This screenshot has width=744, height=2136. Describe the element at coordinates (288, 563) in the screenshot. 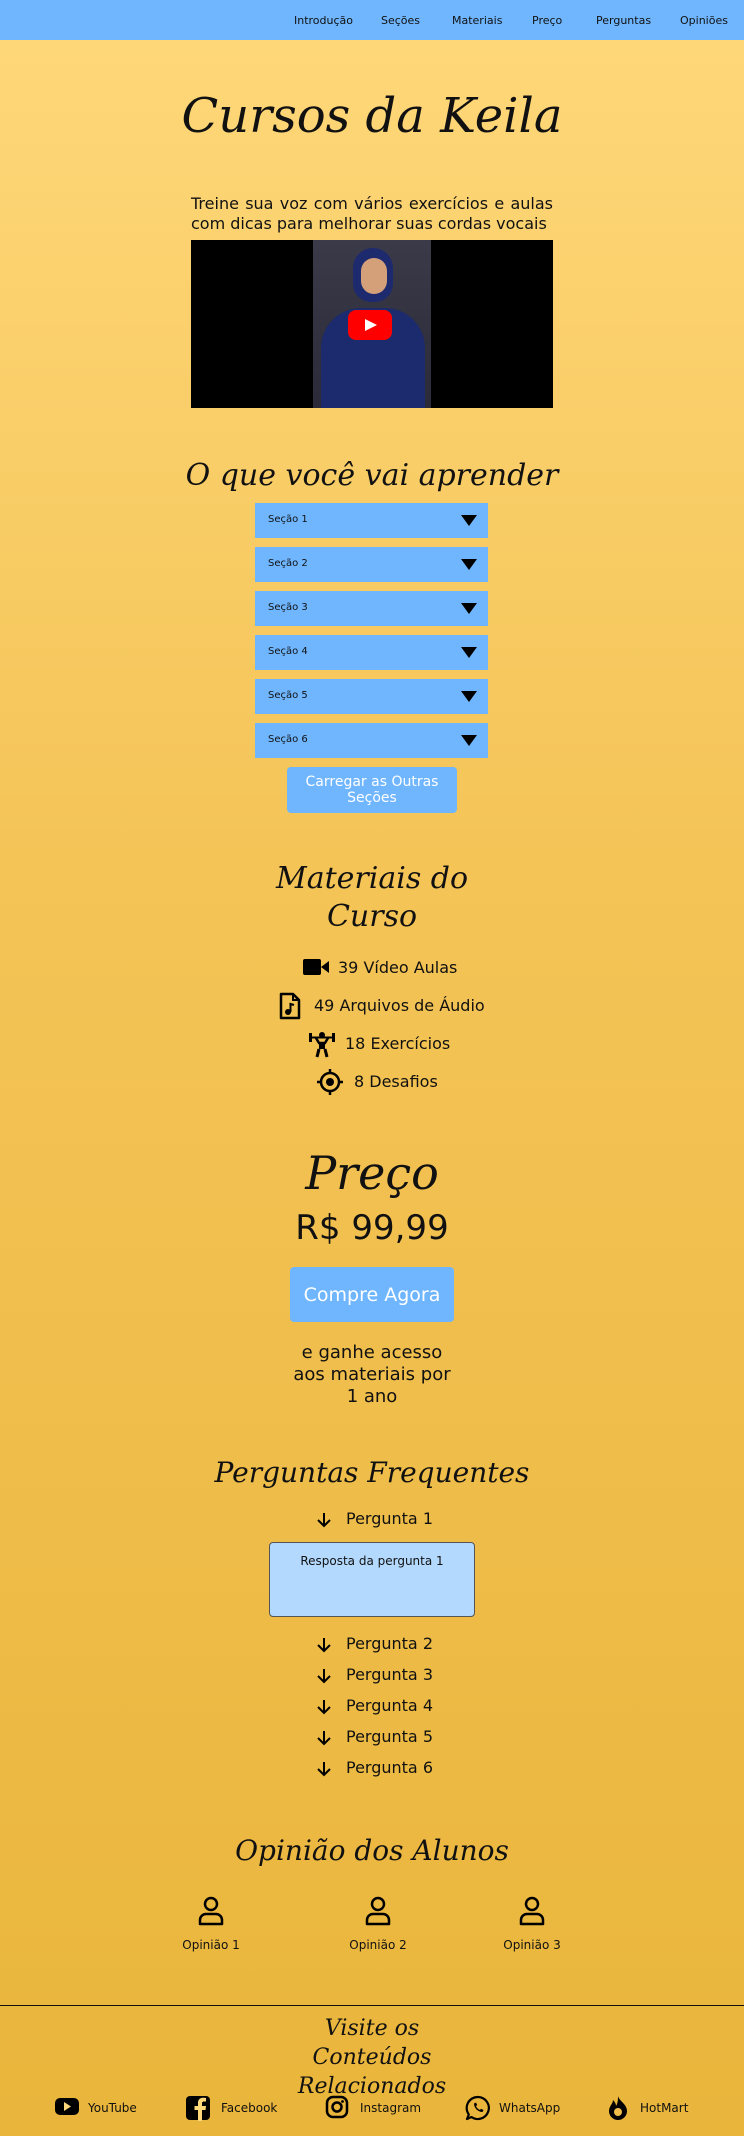

I see `section-item-label: Seção 2` at that location.